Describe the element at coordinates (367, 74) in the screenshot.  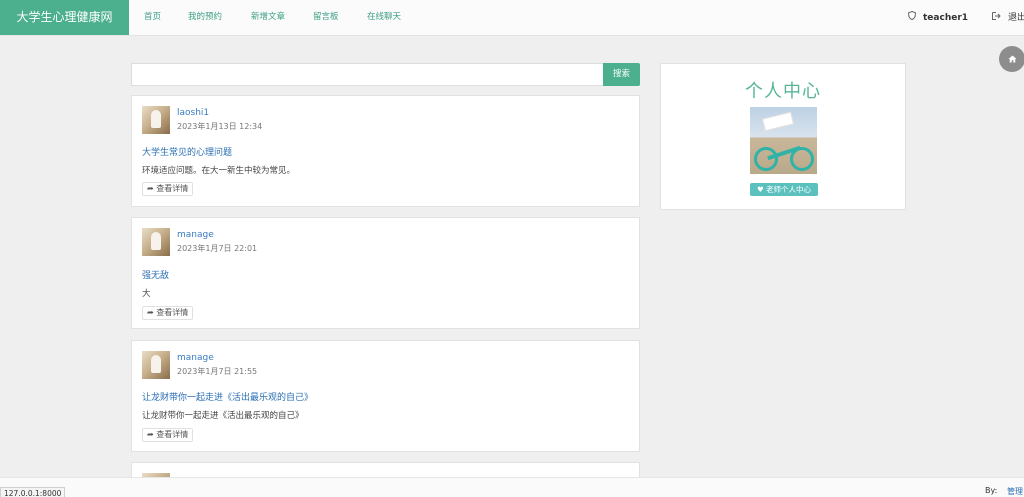
I see `search-input` at that location.